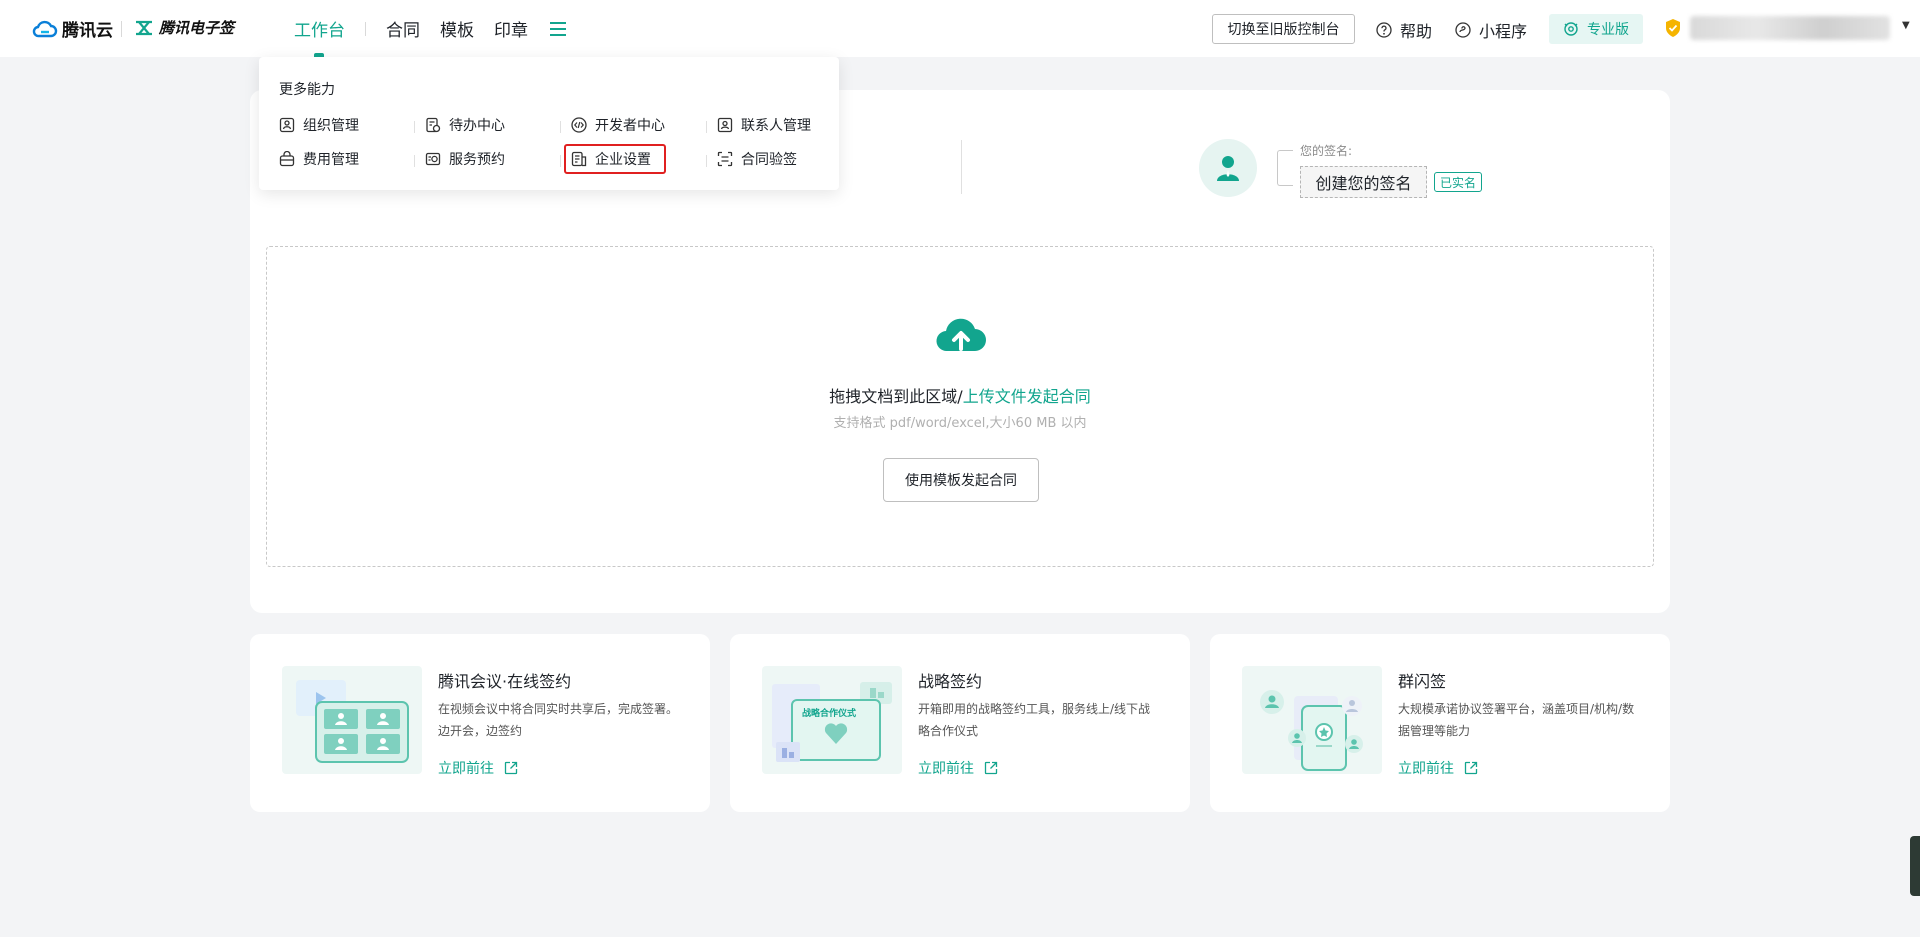  I want to click on edition-badge: 专业版, so click(1596, 29).